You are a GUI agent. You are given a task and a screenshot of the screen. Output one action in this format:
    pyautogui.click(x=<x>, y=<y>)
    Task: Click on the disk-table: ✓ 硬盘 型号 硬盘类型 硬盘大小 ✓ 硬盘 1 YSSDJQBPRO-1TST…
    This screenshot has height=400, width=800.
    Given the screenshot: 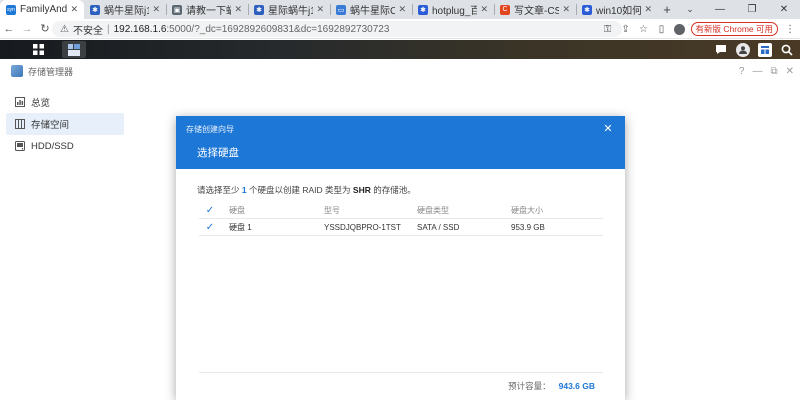 What is the action you would take?
    pyautogui.click(x=401, y=219)
    